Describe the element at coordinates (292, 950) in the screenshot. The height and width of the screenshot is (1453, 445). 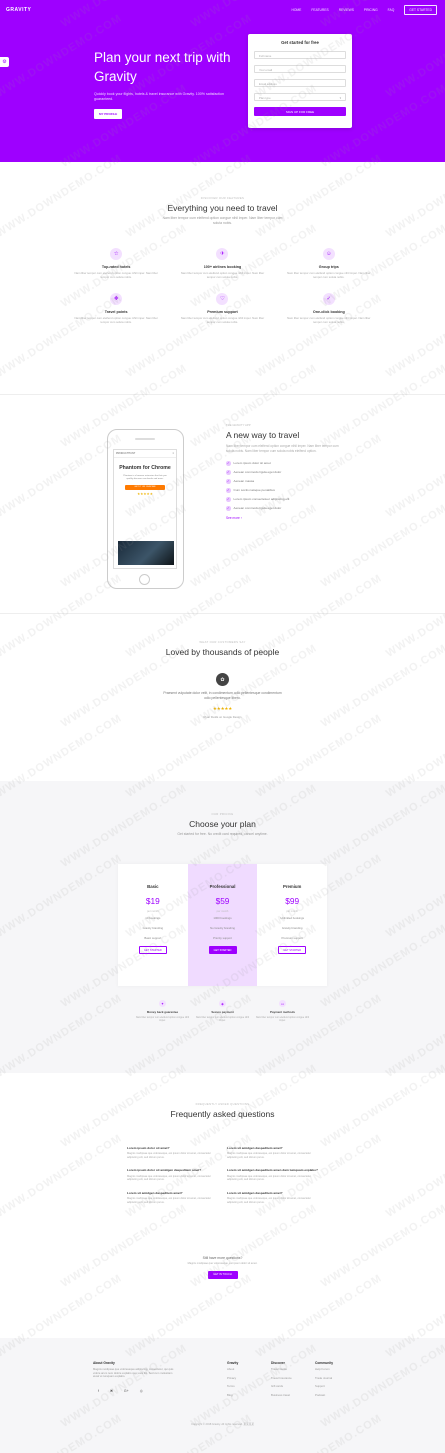
I see `premium-get-started-button: GET STARTED` at that location.